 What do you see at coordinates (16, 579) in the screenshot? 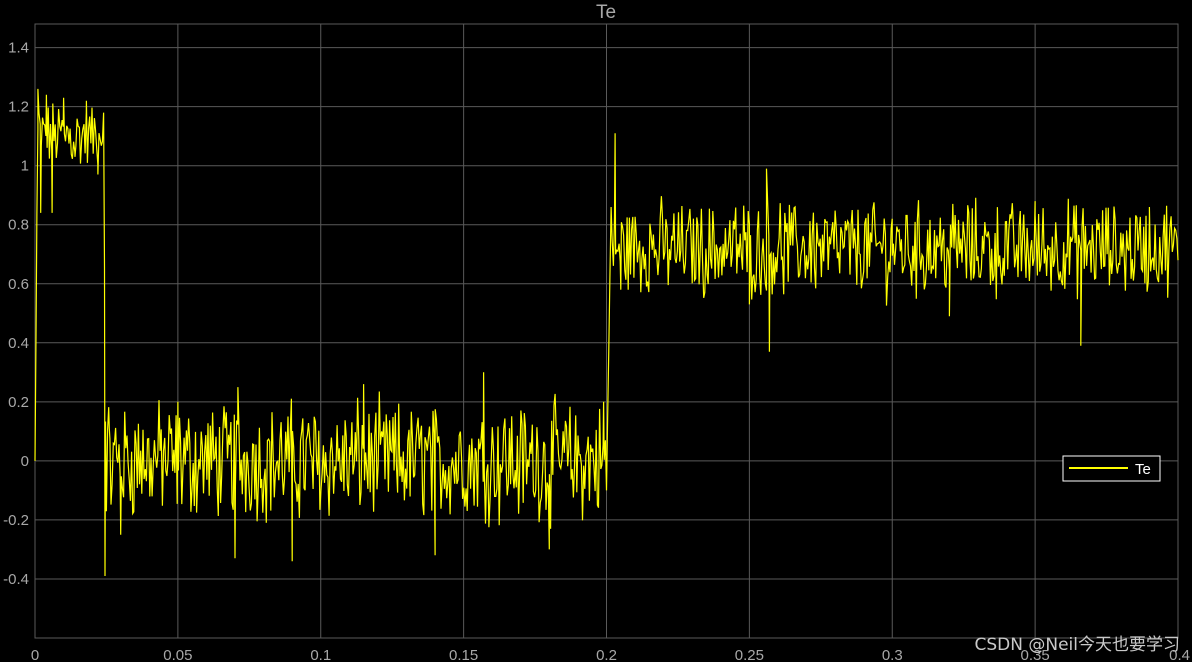
I see `y-tick-label: -0.4` at bounding box center [16, 579].